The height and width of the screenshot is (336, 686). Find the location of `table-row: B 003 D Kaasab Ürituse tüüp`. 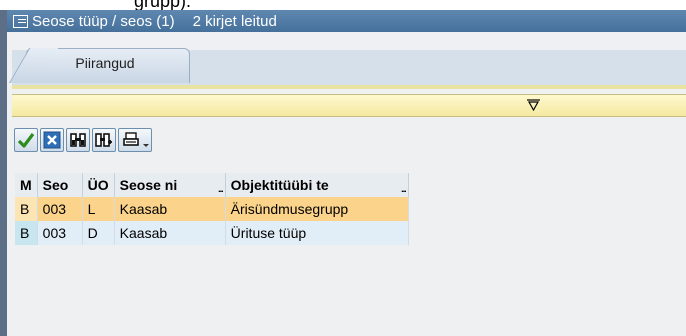

table-row: B 003 D Kaasab Ürituse tüüp is located at coordinates (212, 233).